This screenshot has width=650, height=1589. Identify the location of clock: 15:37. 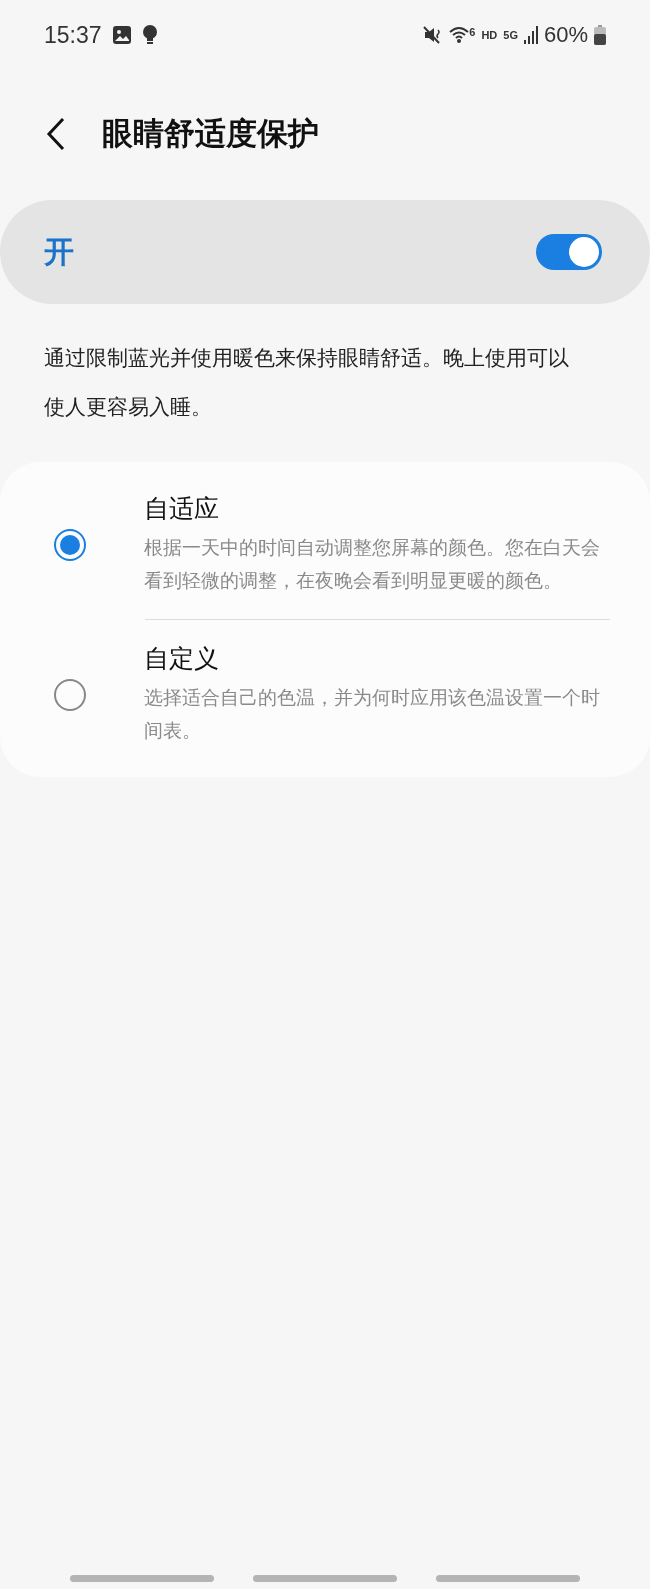
(73, 35).